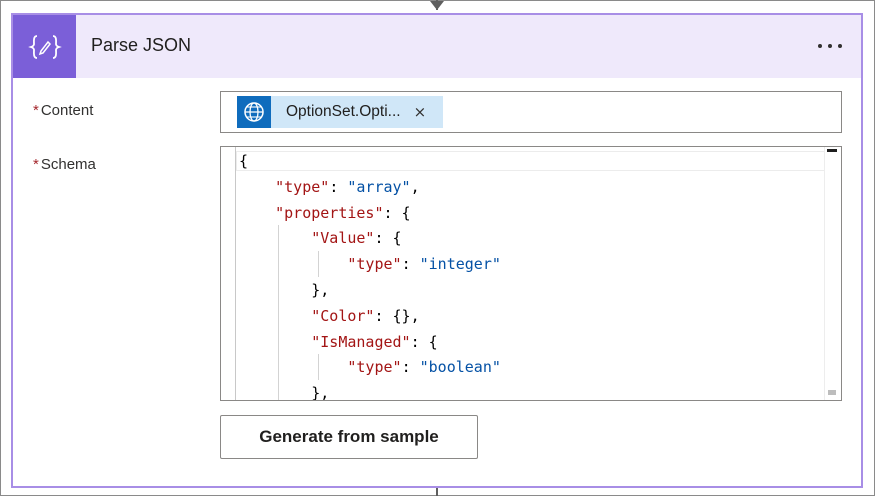 The height and width of the screenshot is (496, 875). Describe the element at coordinates (832, 150) in the screenshot. I see `scrollbar-cursor-marker` at that location.